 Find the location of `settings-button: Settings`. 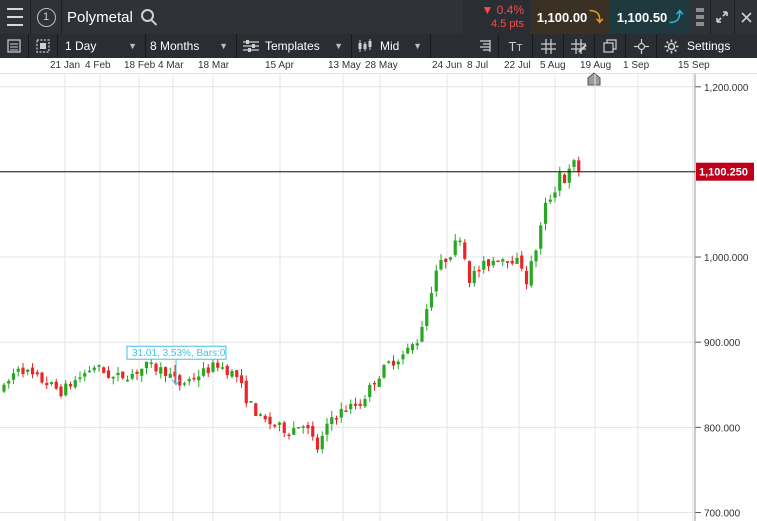

settings-button: Settings is located at coordinates (707, 46).